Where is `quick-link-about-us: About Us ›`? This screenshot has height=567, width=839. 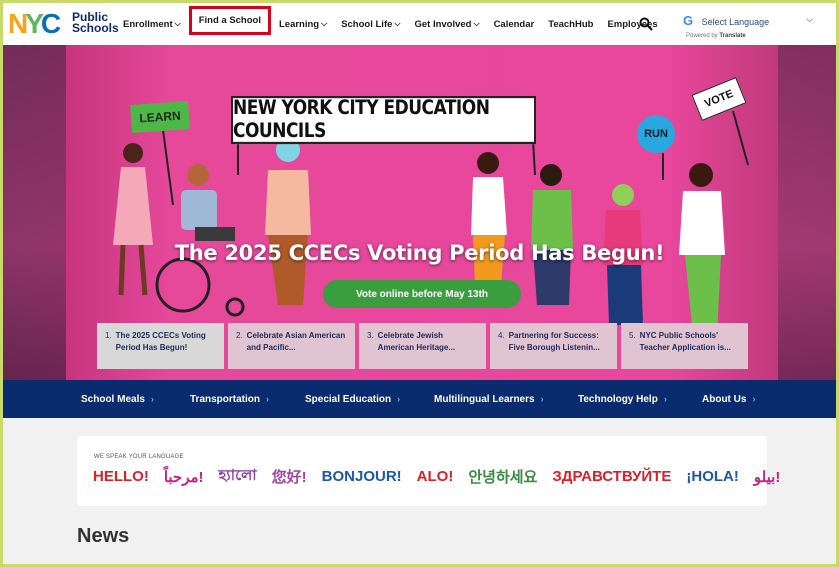
quick-link-about-us: About Us › is located at coordinates (728, 399).